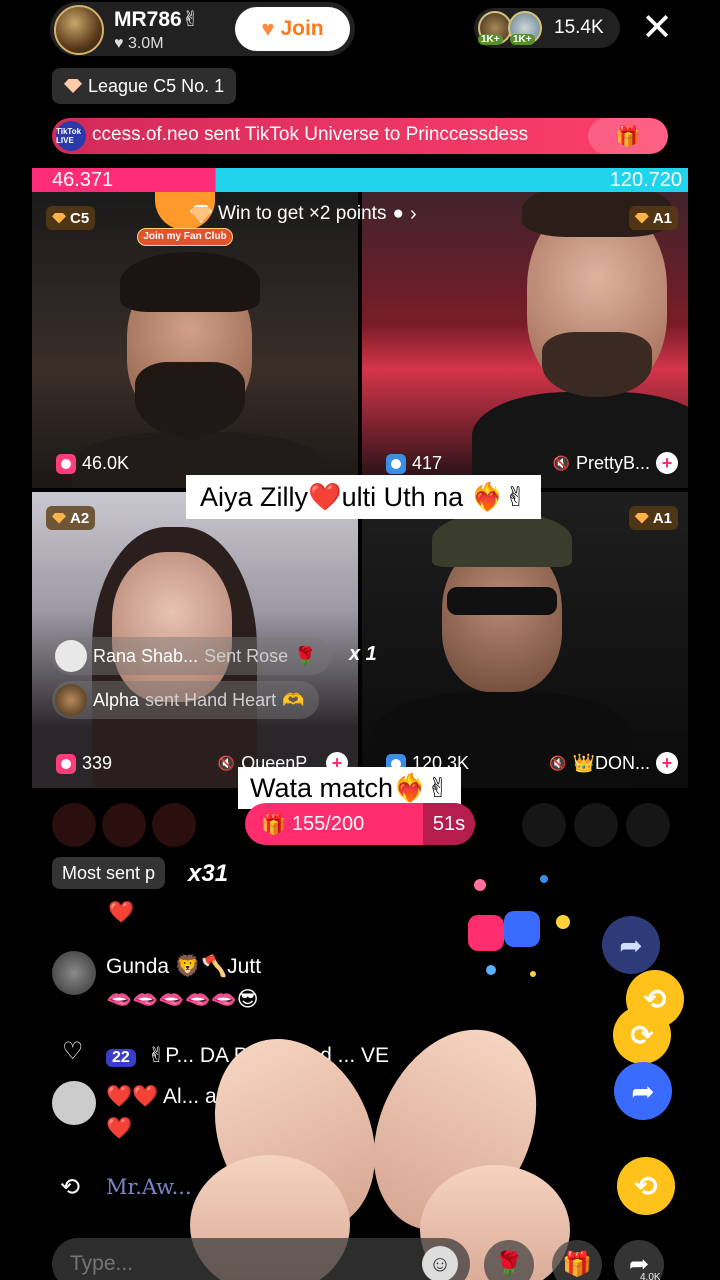  I want to click on battle-timer: 51s, so click(449, 824).